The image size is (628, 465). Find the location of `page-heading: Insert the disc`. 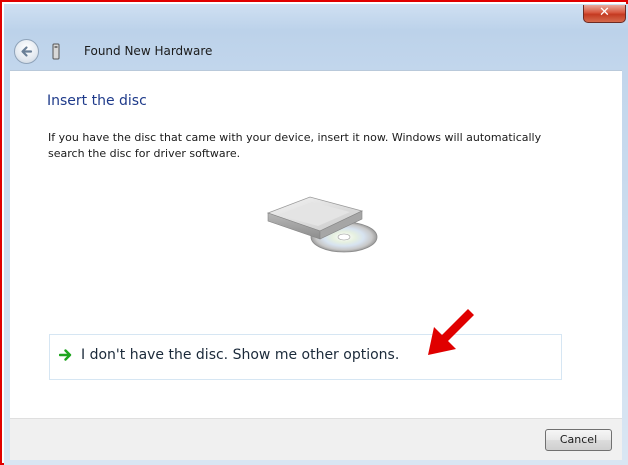

page-heading: Insert the disc is located at coordinates (97, 101).